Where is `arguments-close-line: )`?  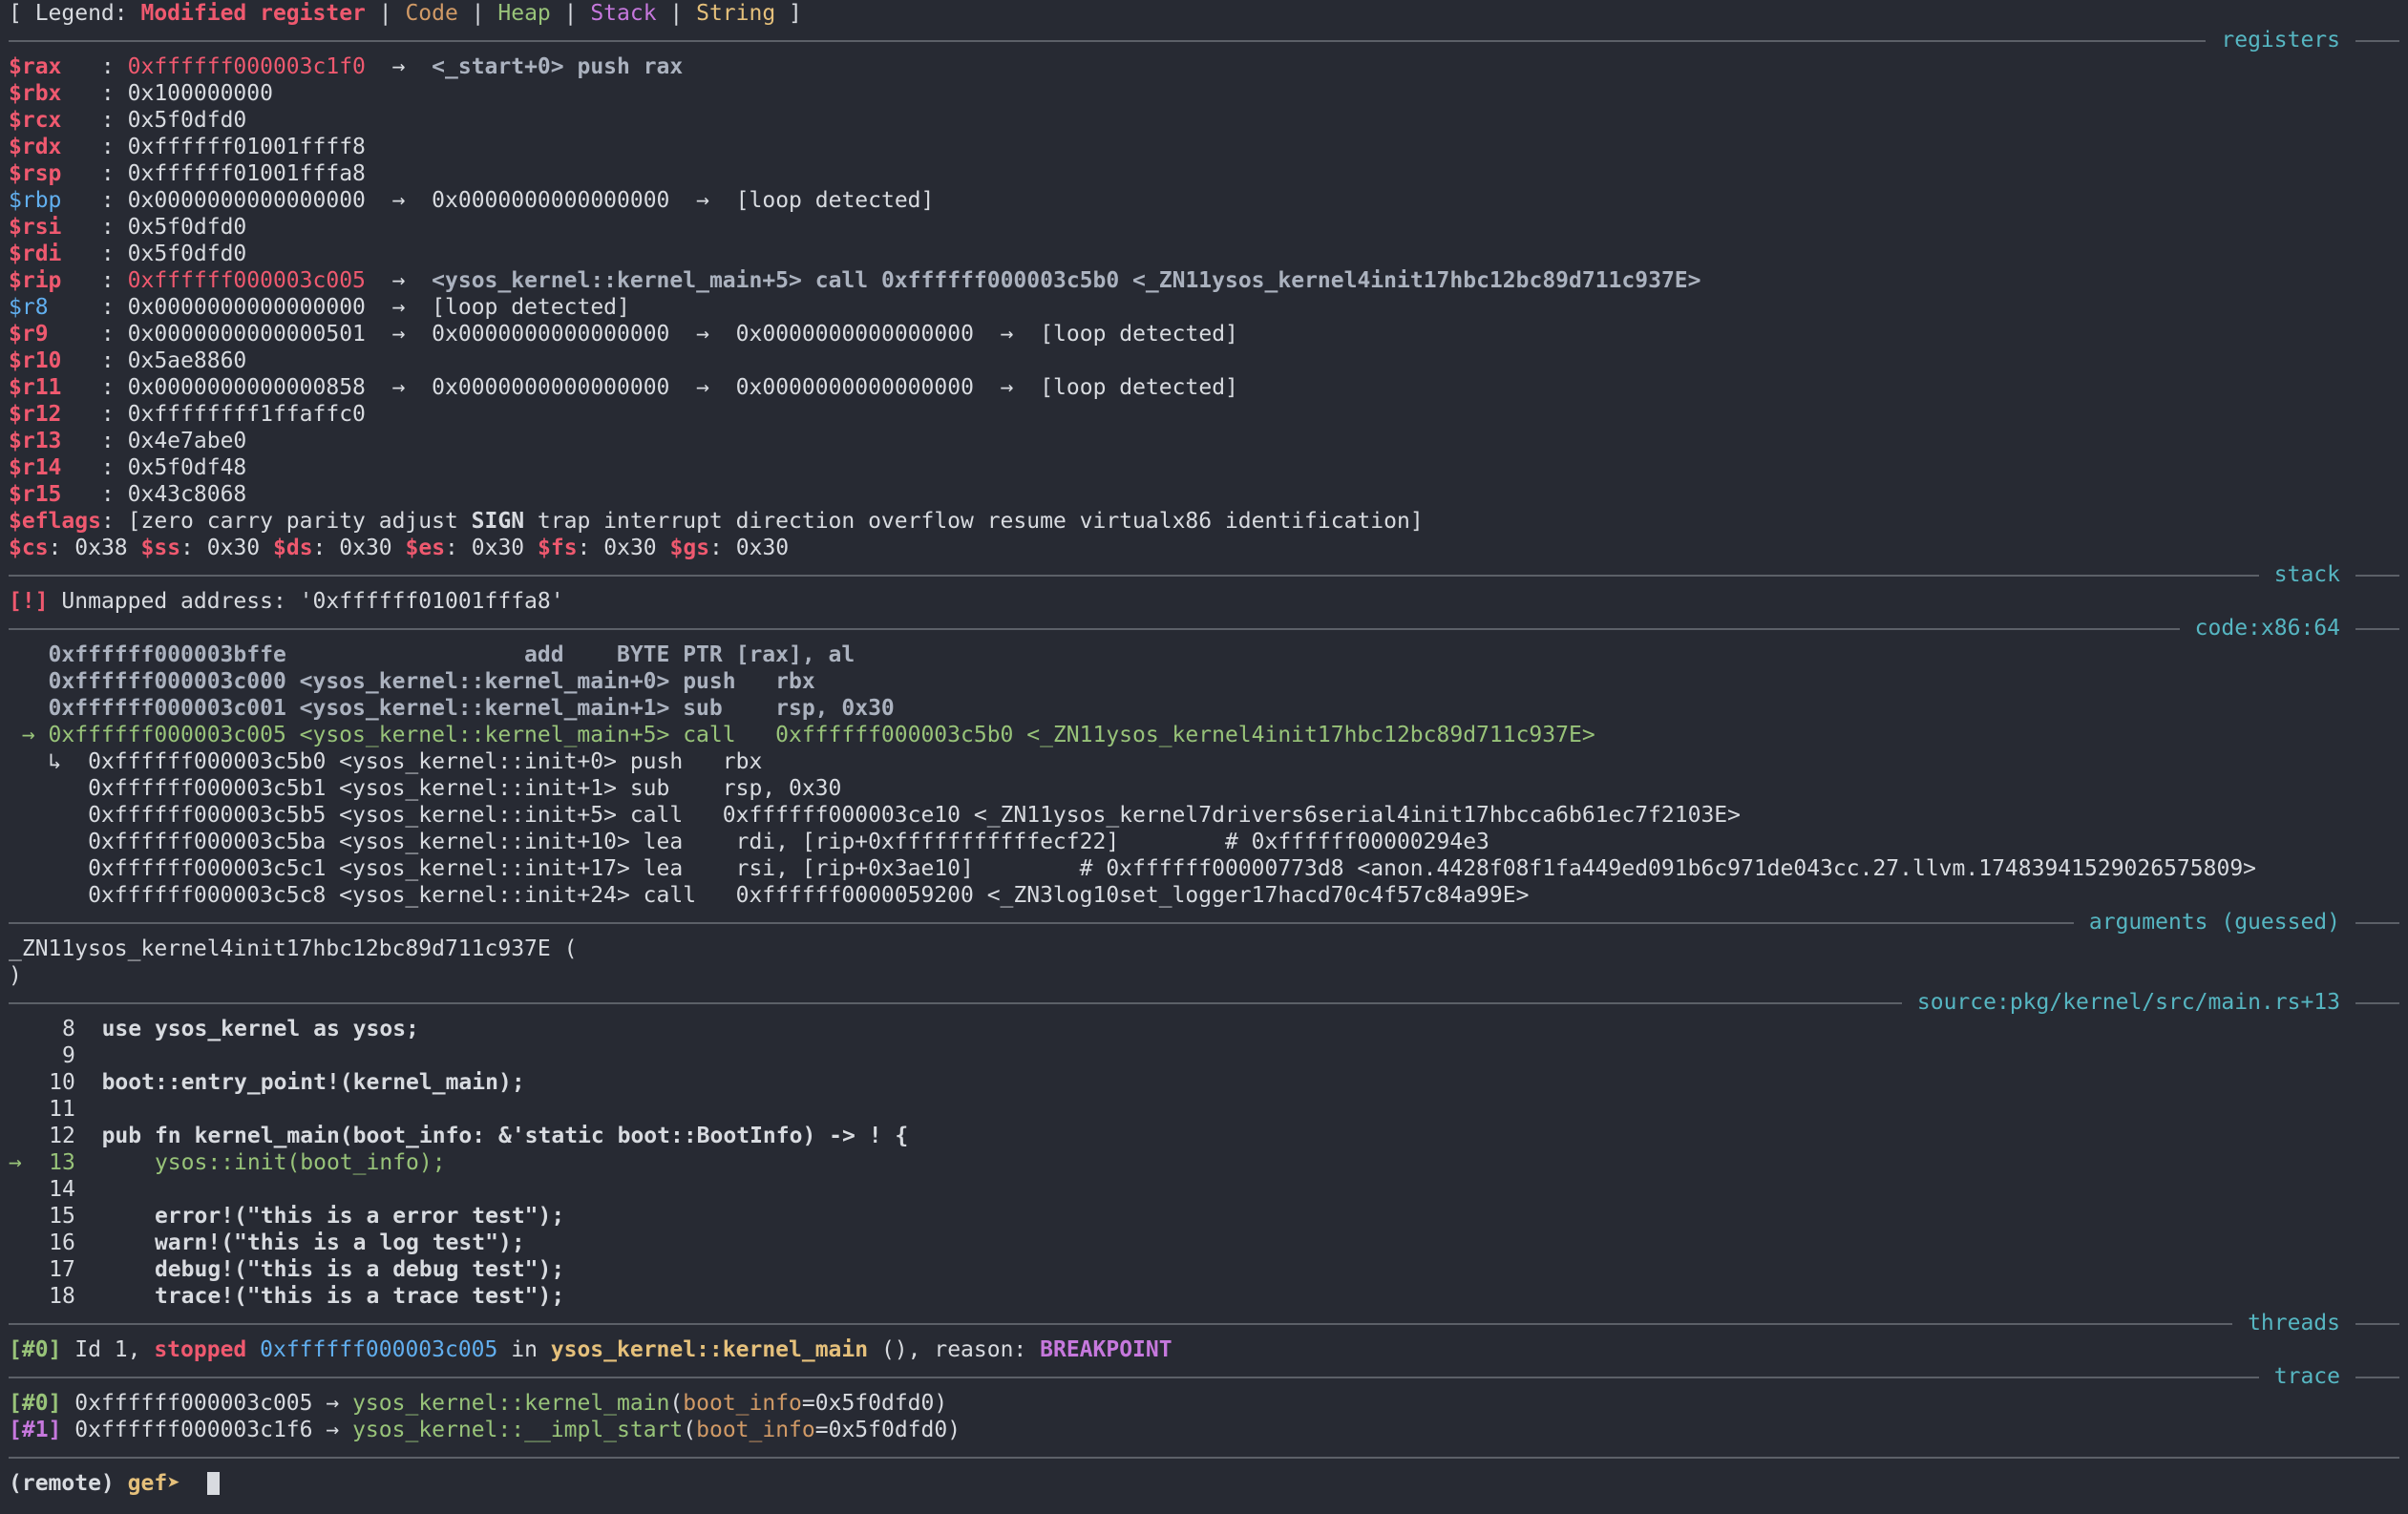 arguments-close-line: ) is located at coordinates (15, 976).